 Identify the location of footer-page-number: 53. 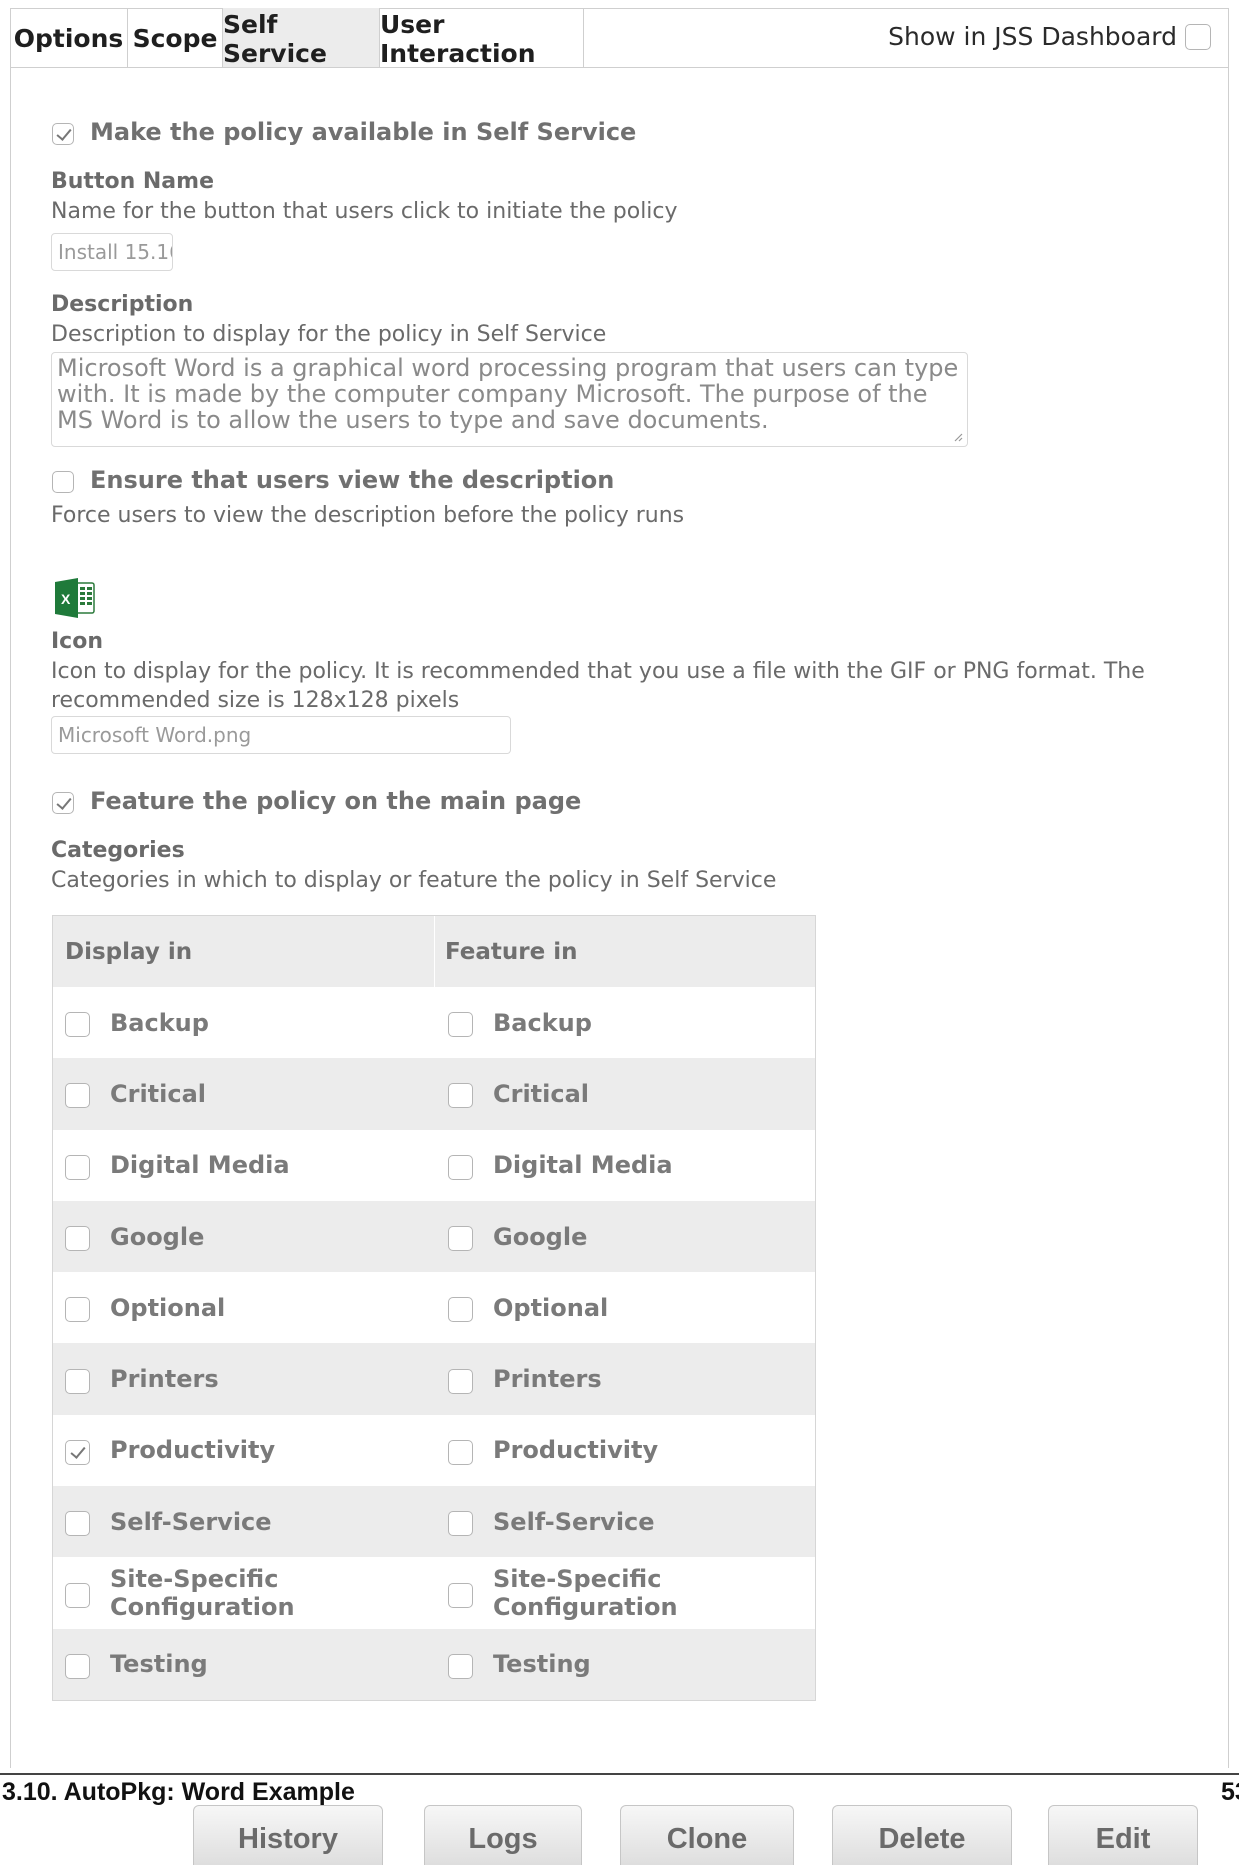
(1230, 1792).